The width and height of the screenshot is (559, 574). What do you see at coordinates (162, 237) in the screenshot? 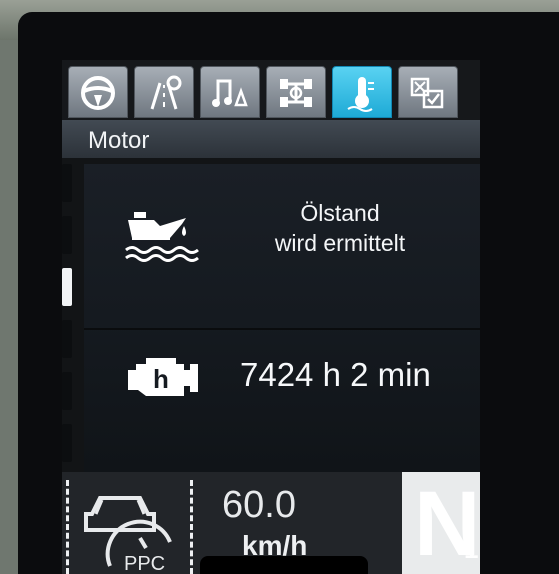
I see `oil-can-icon` at bounding box center [162, 237].